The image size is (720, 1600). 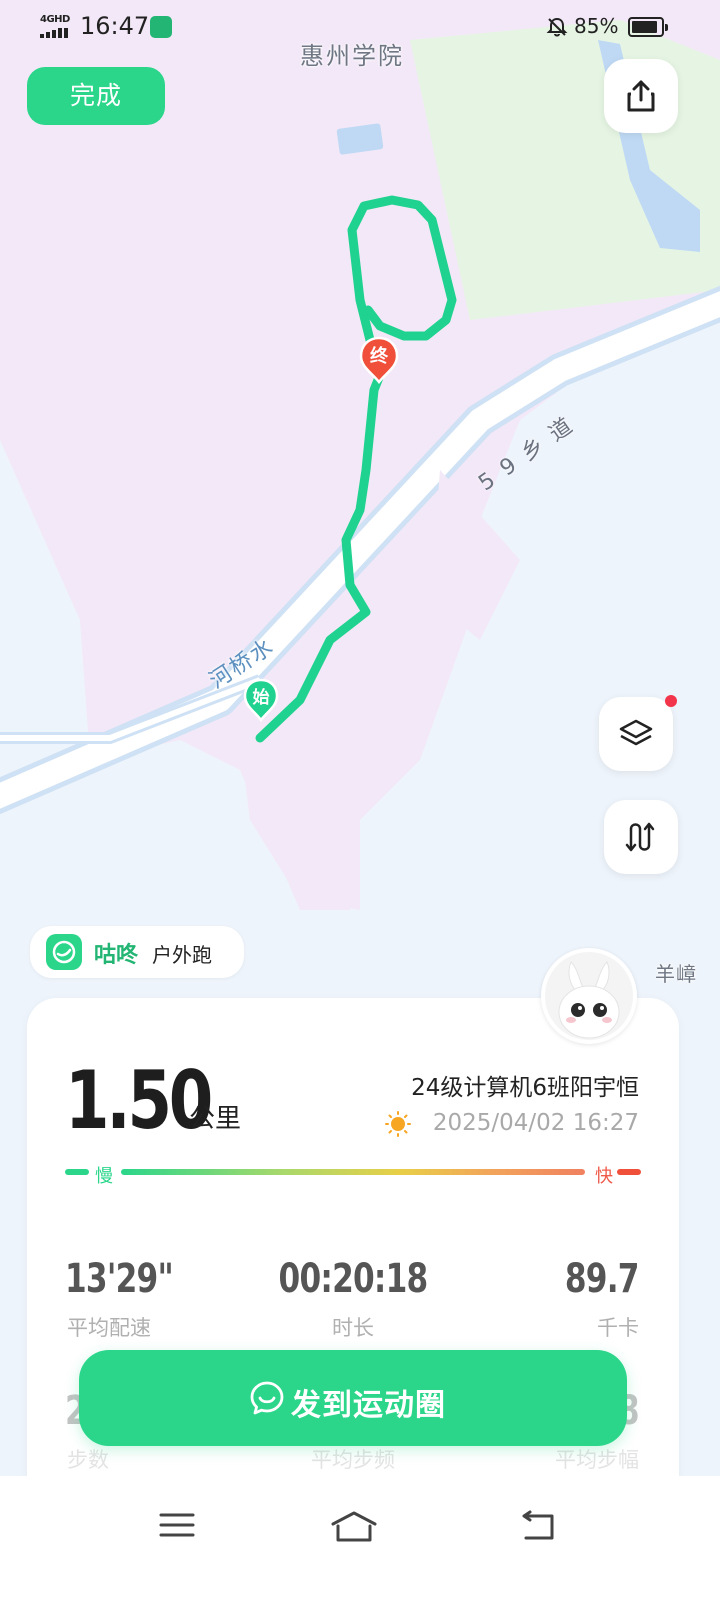 What do you see at coordinates (353, 1460) in the screenshot?
I see `avg-cadence-label: 平均步频` at bounding box center [353, 1460].